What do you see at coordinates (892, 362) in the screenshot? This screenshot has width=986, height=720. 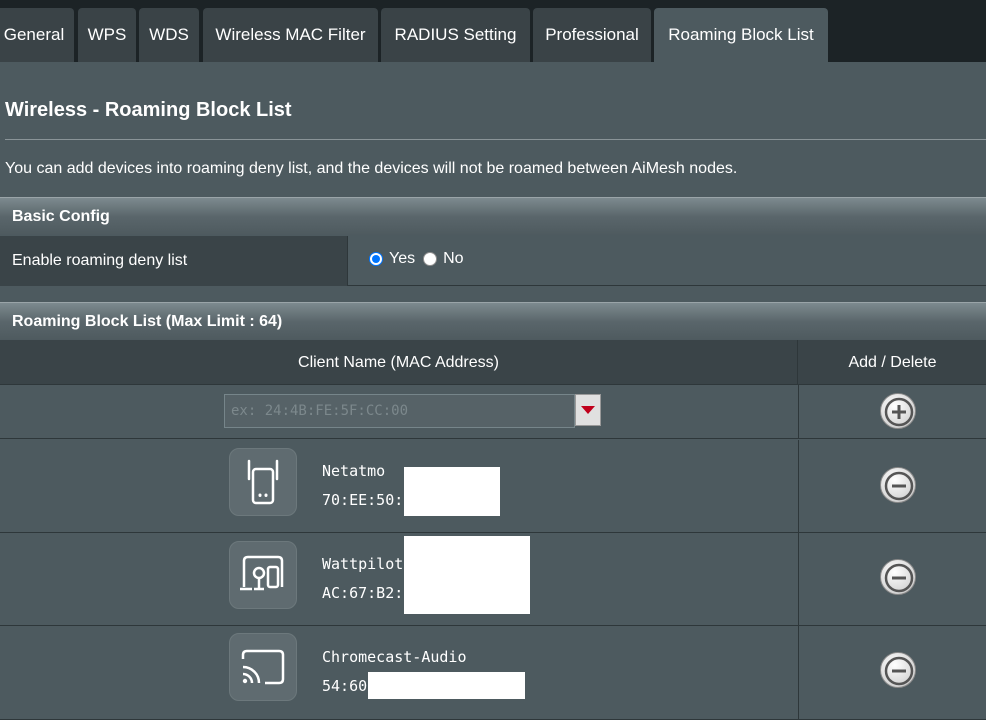 I see `column-add-delete: Add / Delete` at bounding box center [892, 362].